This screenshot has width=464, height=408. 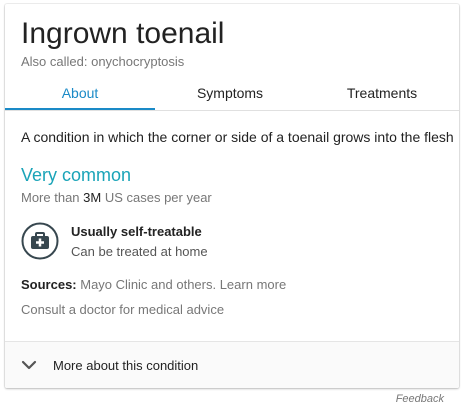 I want to click on tab-symptoms: Symptoms, so click(x=230, y=96).